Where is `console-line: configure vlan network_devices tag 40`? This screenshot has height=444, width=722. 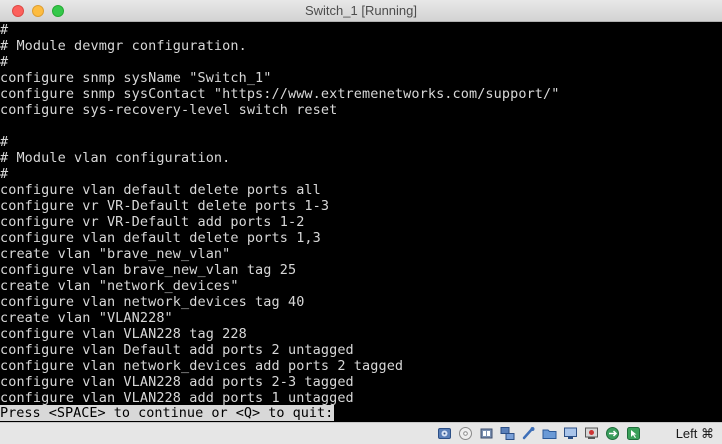 console-line: configure vlan network_devices tag 40 is located at coordinates (152, 302).